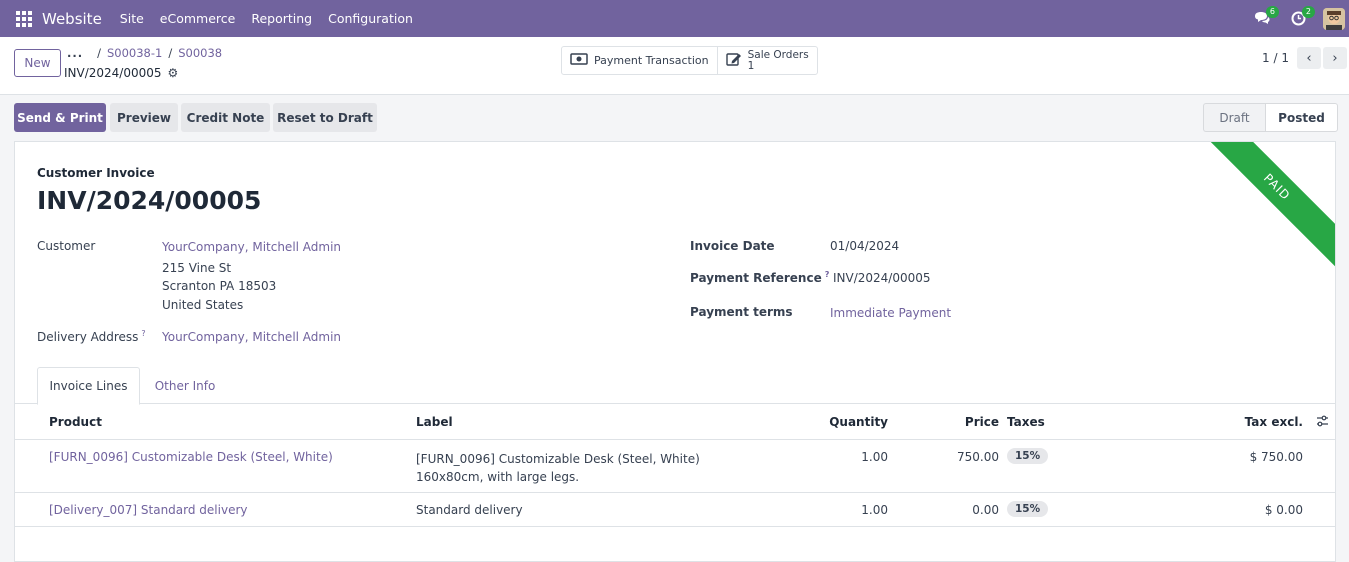 This screenshot has width=1349, height=562. I want to click on invoice-date-field: 01/04/2024, so click(864, 246).